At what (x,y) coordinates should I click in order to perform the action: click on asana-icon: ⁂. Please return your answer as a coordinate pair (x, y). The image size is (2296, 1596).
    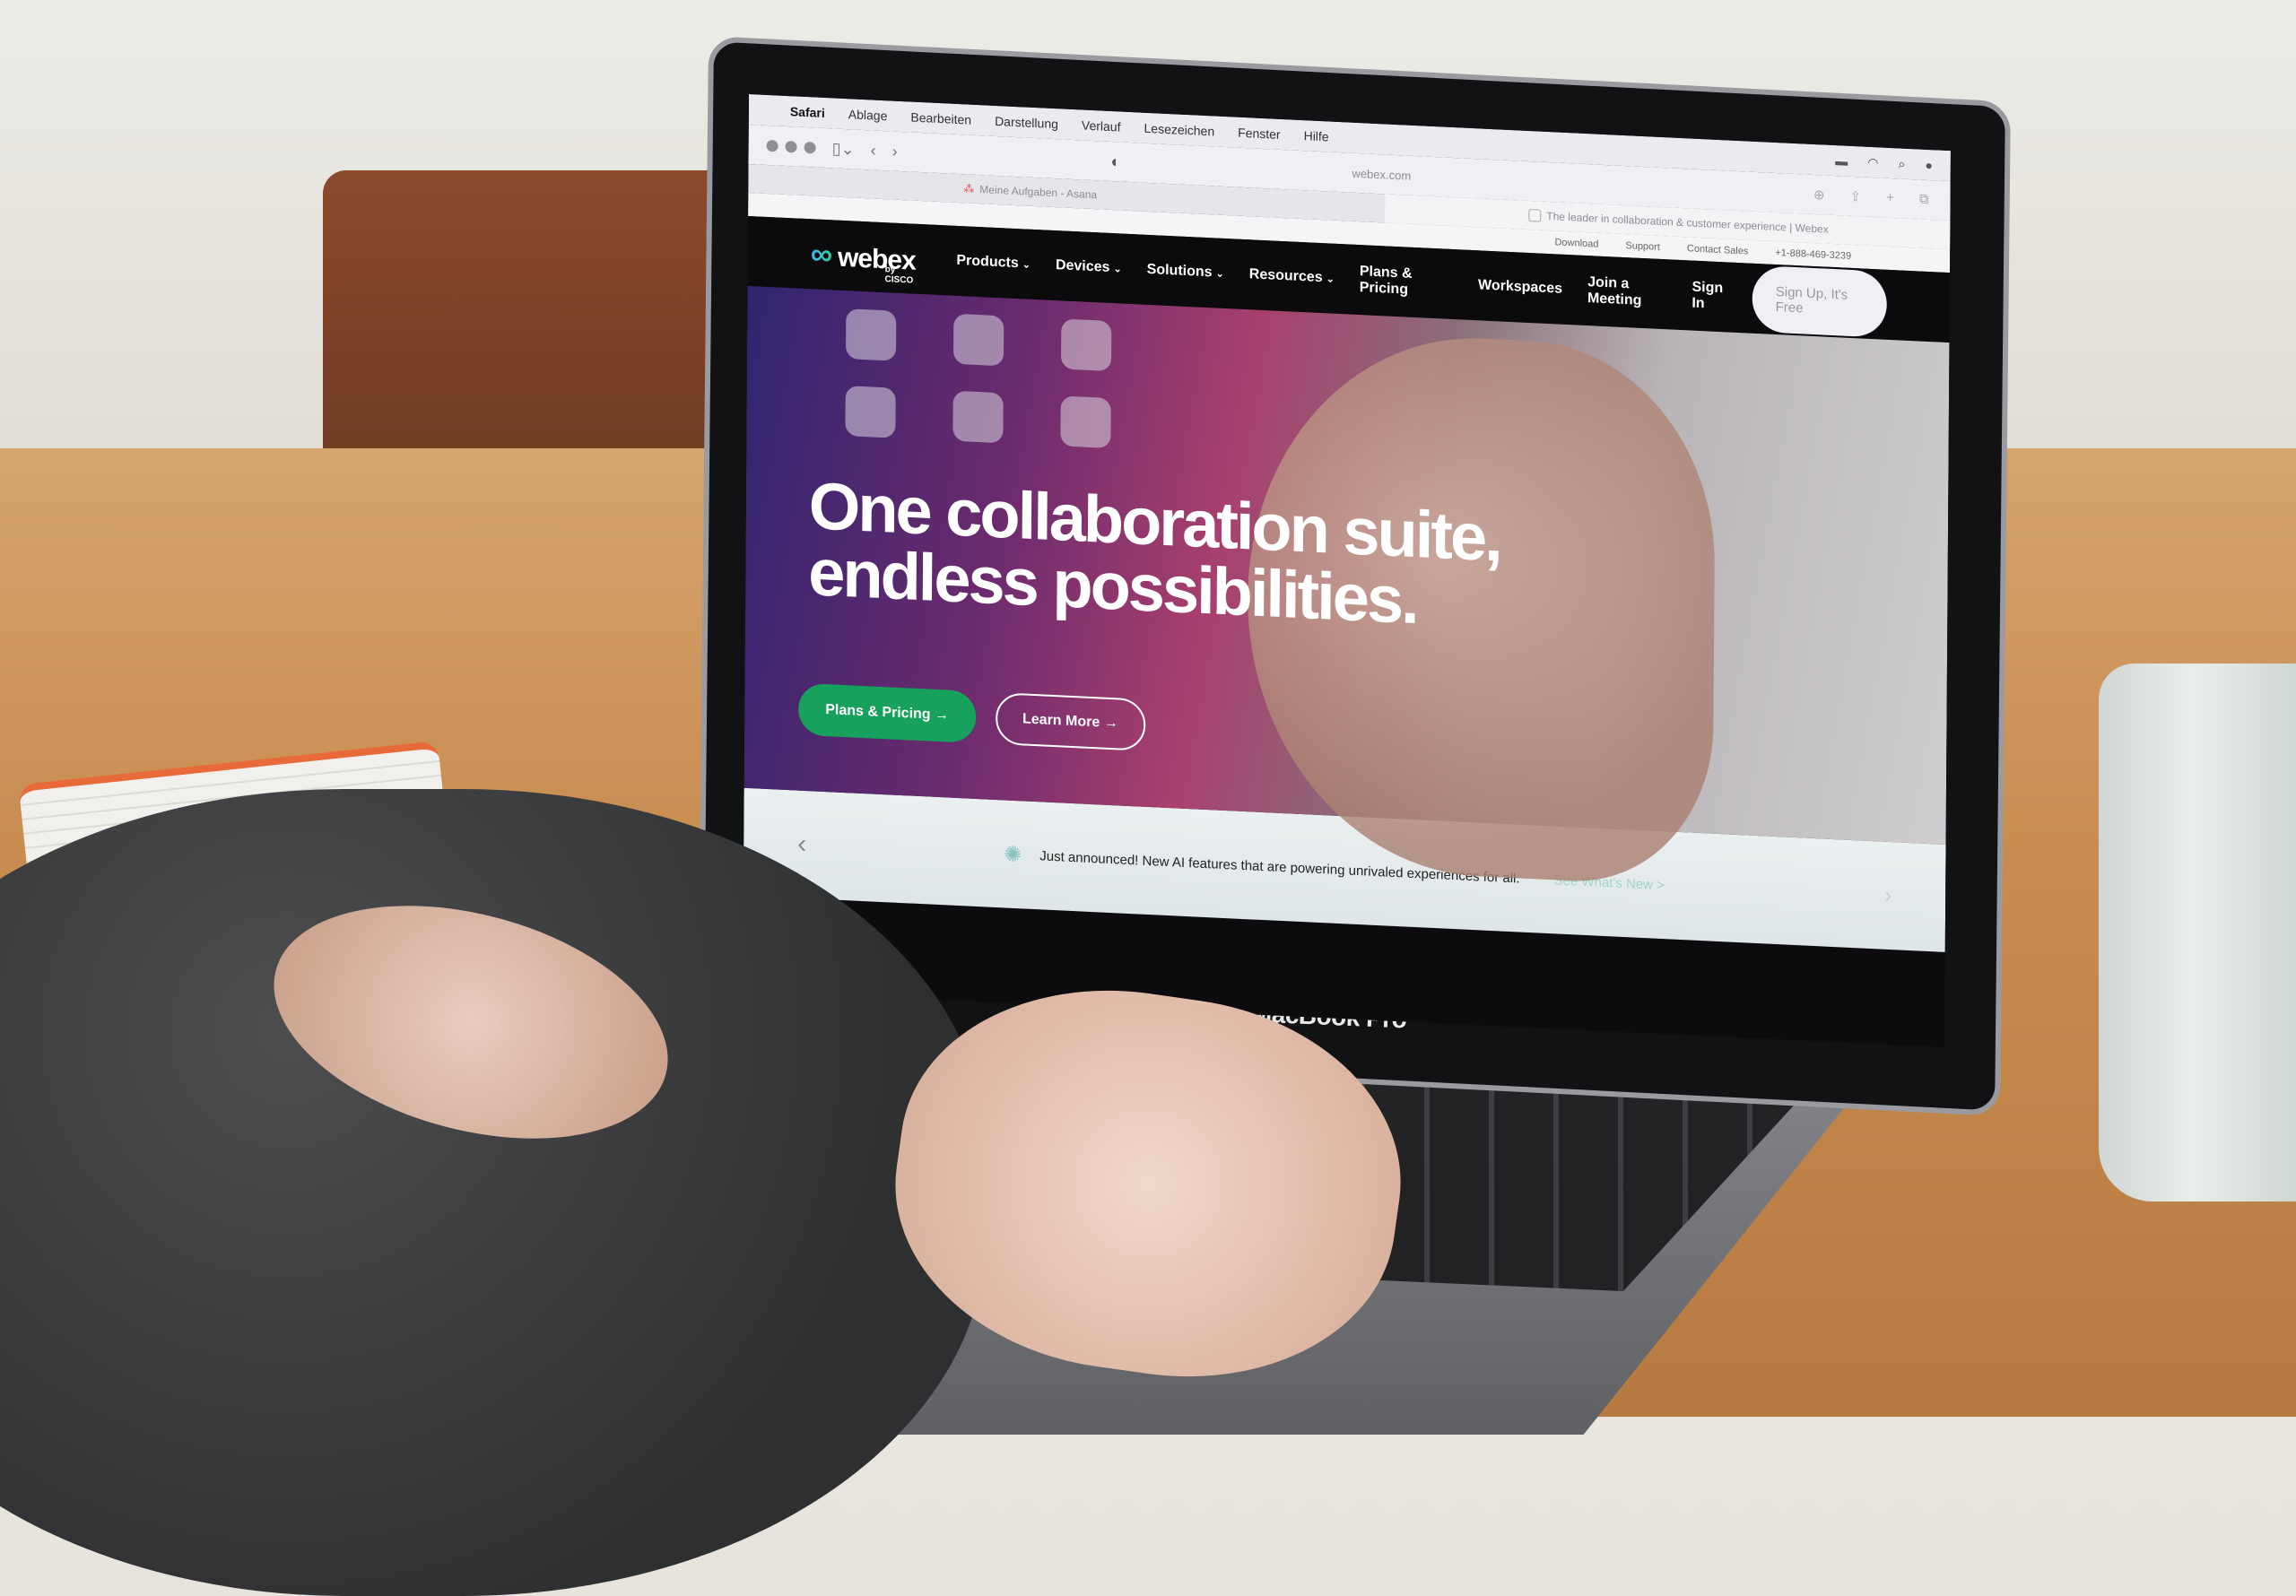
    Looking at the image, I should click on (969, 188).